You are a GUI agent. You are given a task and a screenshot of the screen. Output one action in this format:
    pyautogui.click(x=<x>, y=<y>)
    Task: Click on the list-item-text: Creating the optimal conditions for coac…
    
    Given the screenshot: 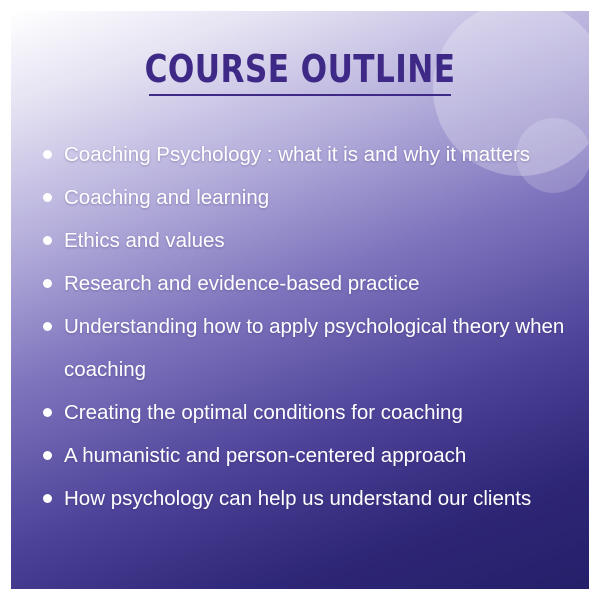 What is the action you would take?
    pyautogui.click(x=263, y=412)
    